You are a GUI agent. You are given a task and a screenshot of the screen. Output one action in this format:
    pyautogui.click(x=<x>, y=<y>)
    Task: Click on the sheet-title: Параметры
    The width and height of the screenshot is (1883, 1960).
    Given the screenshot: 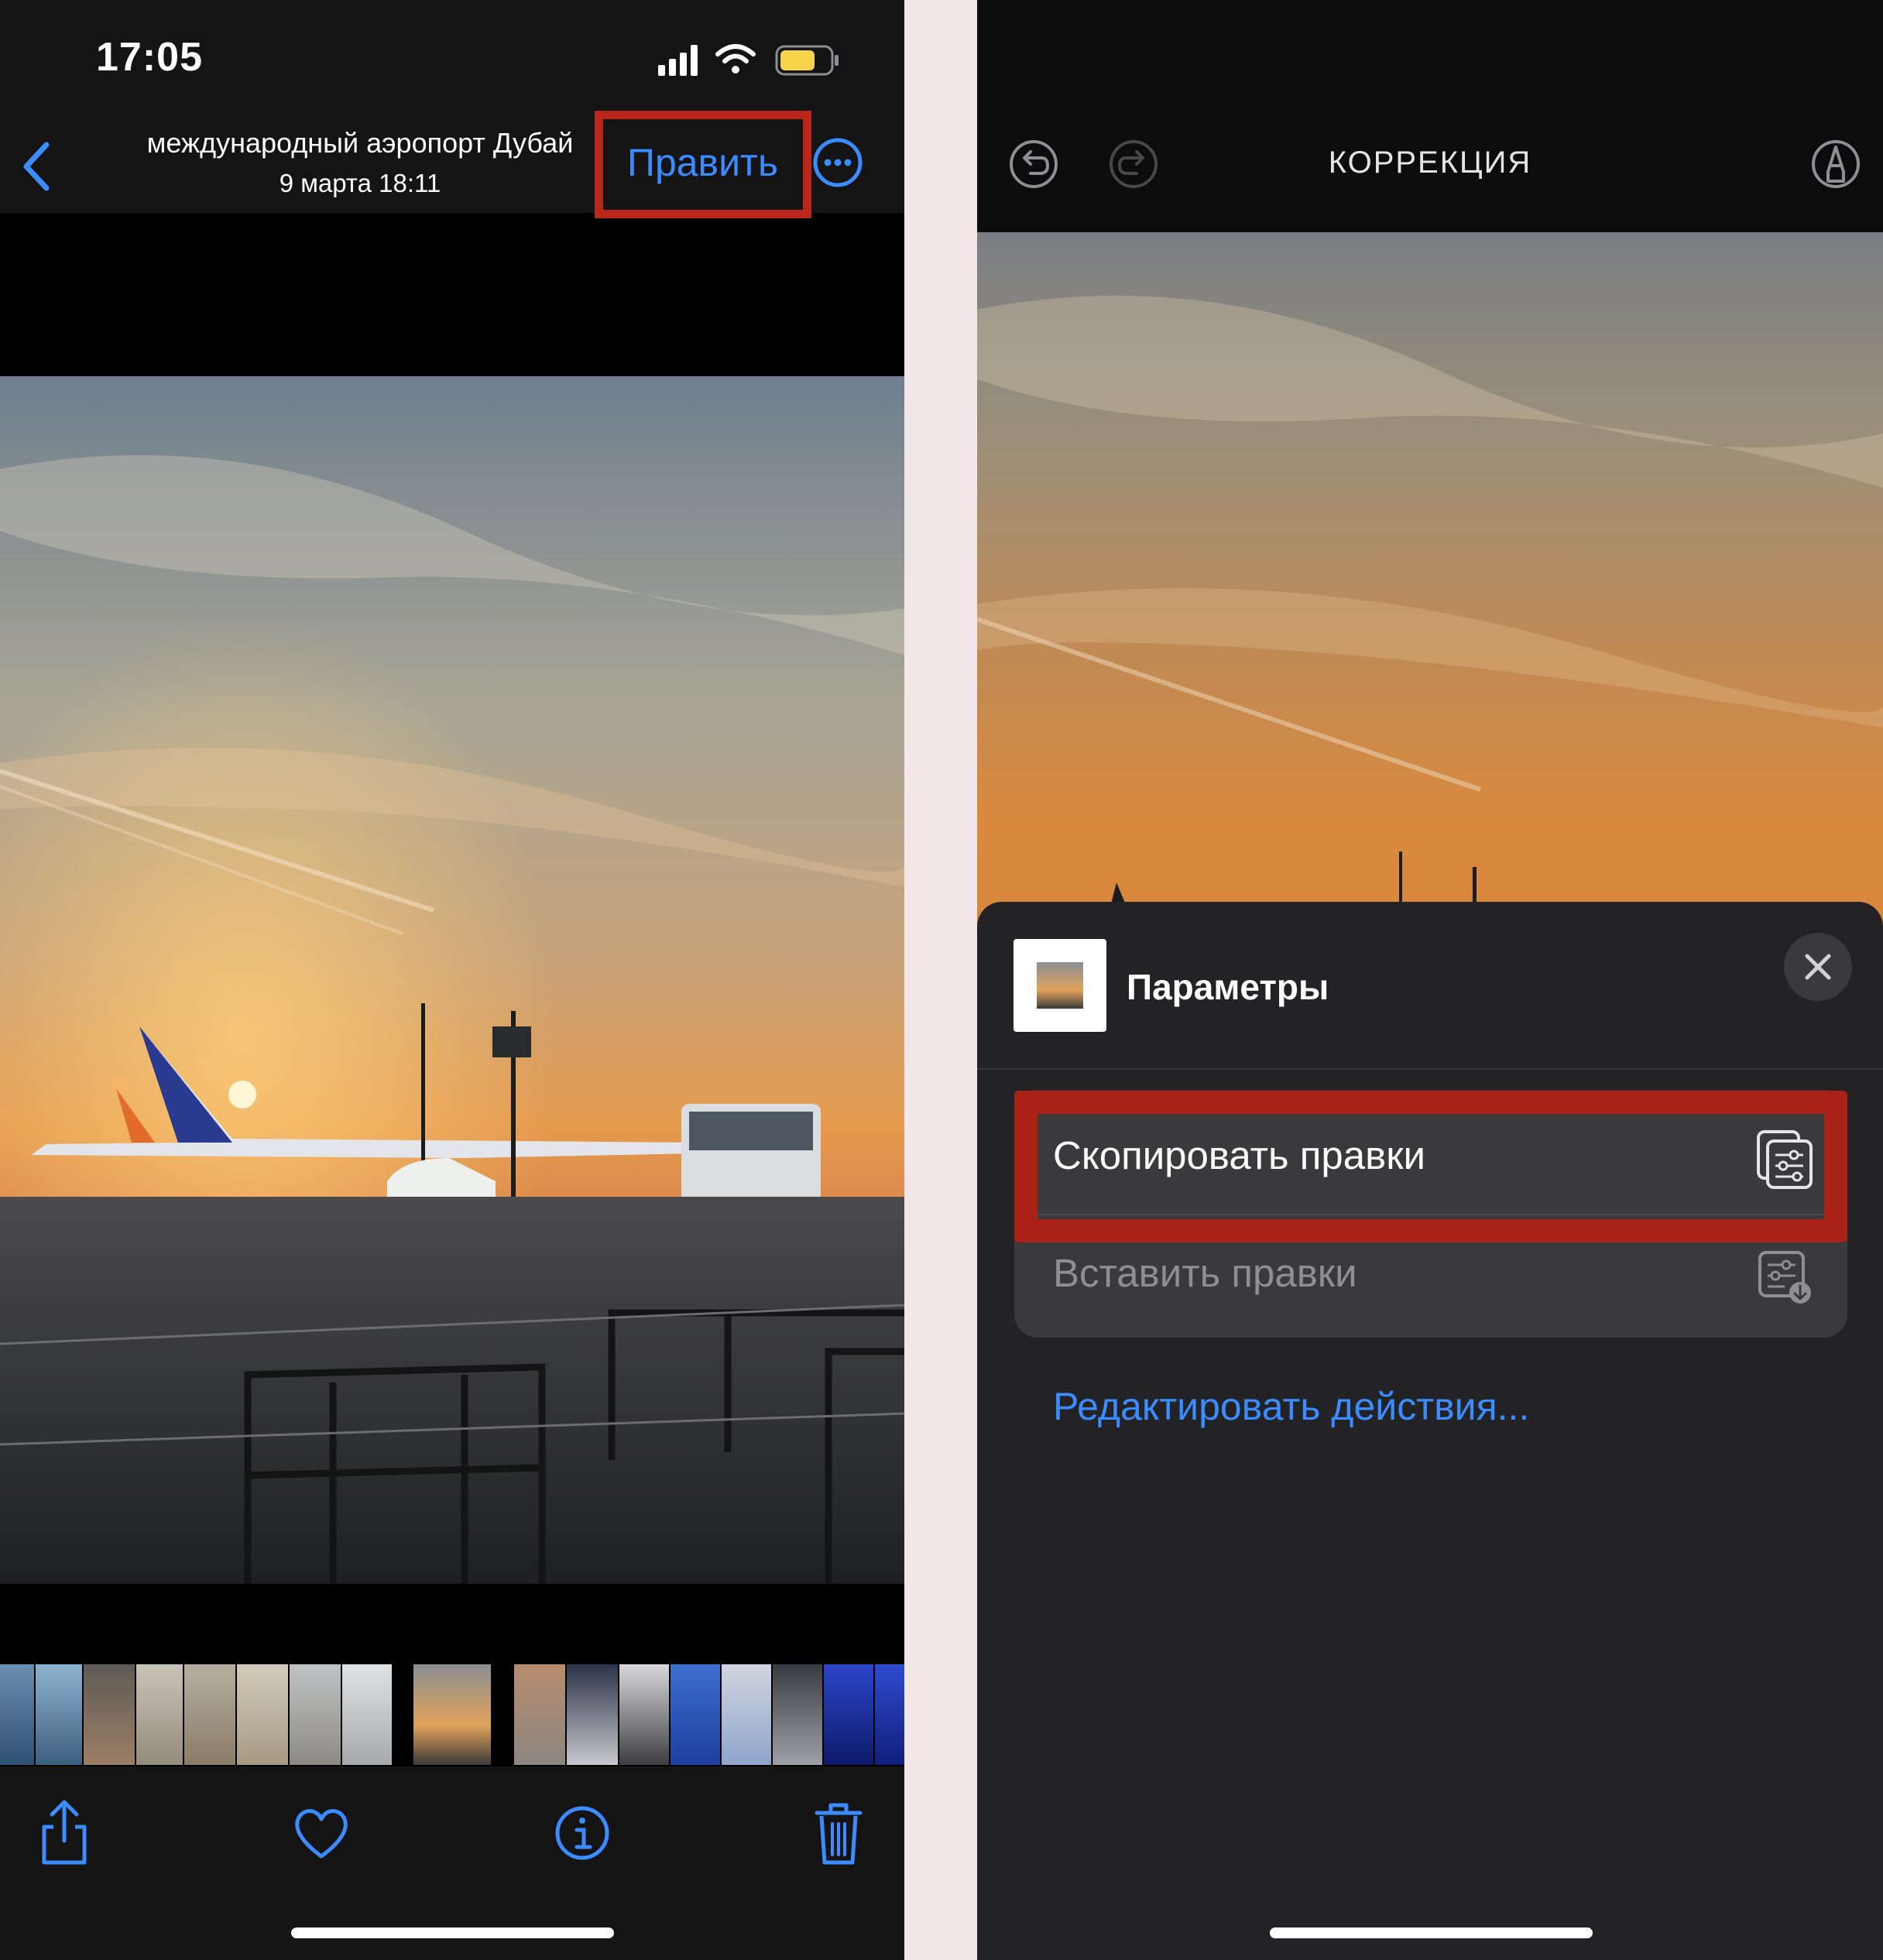 What is the action you would take?
    pyautogui.click(x=1228, y=987)
    